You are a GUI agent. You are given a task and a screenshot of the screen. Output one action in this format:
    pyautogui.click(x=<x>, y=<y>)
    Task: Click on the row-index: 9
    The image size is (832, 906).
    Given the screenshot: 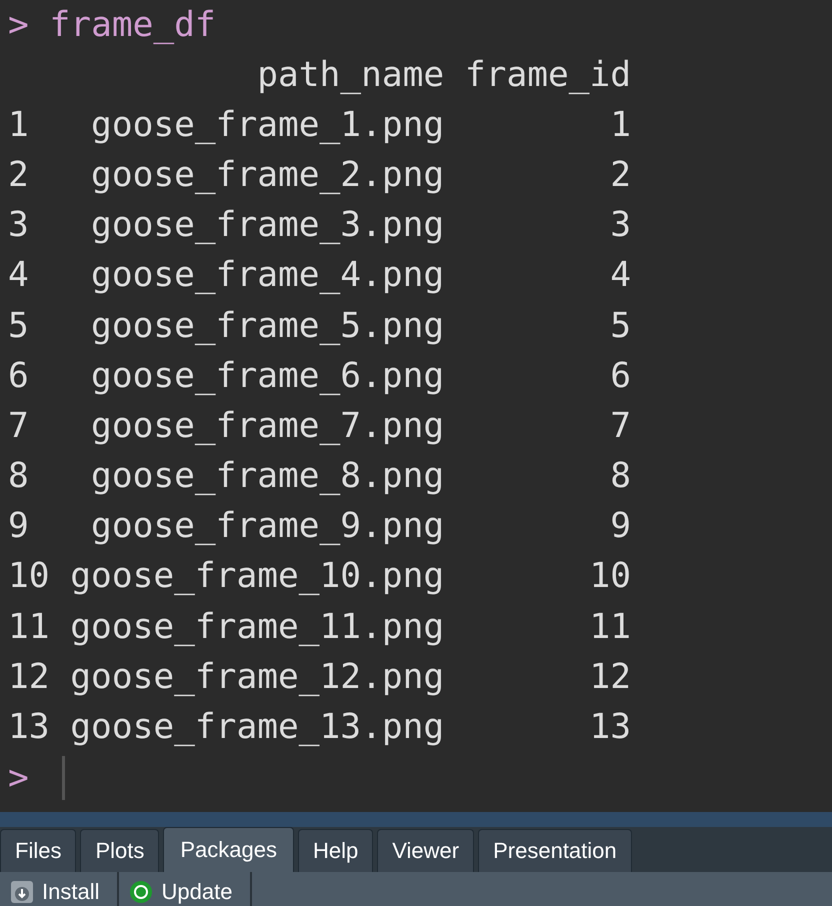 What is the action you would take?
    pyautogui.click(x=18, y=527)
    